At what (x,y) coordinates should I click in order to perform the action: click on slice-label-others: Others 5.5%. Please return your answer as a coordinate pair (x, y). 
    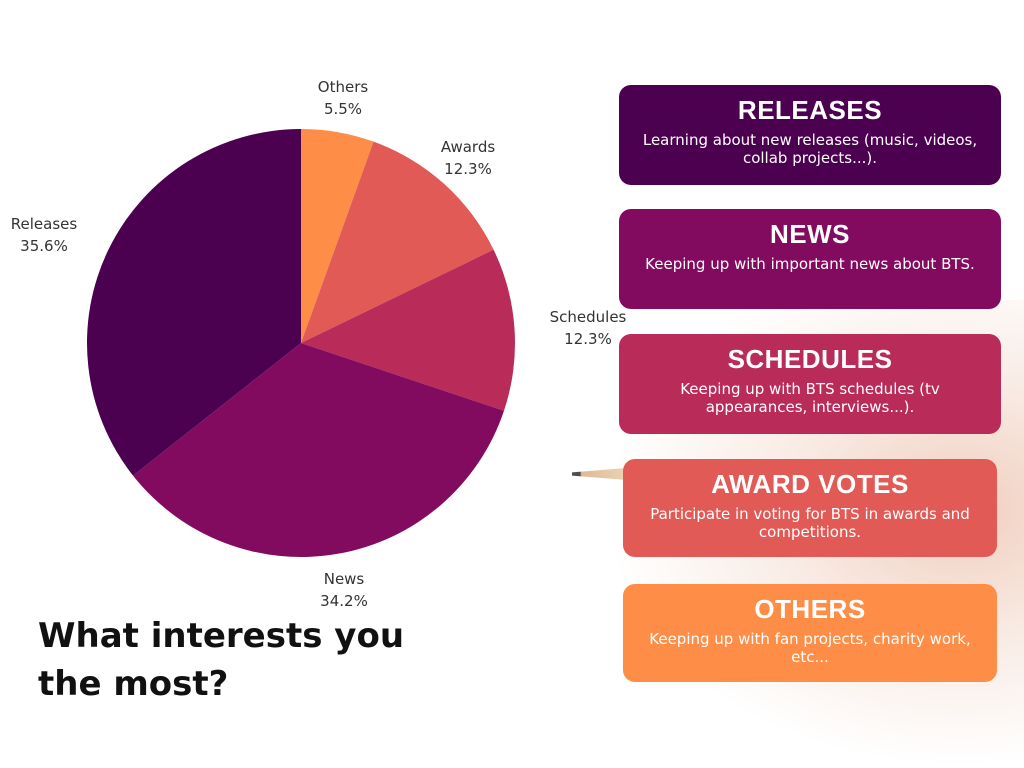
    Looking at the image, I should click on (343, 98).